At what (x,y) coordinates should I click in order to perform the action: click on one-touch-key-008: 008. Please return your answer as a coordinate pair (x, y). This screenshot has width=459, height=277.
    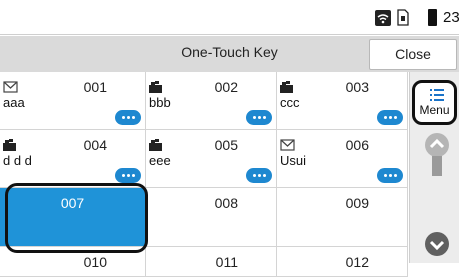
    Looking at the image, I should click on (211, 217).